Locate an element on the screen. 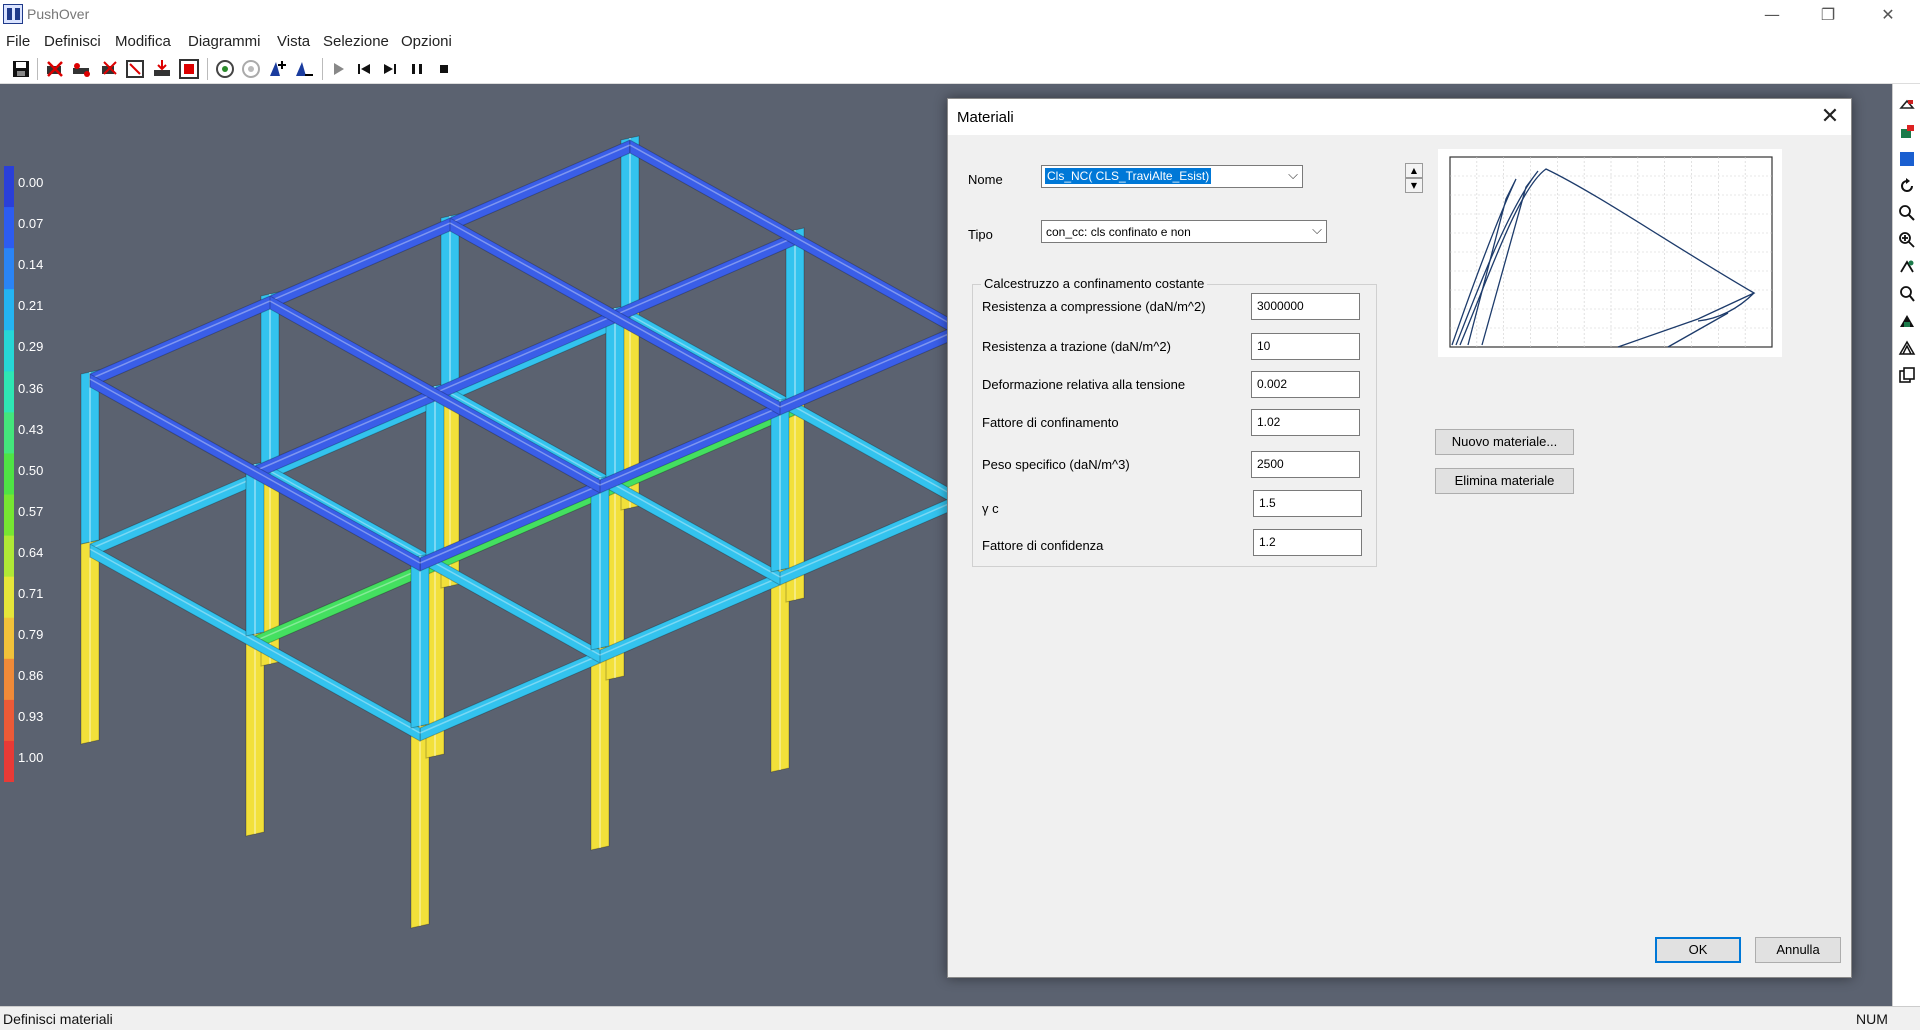 Image resolution: width=1920 pixels, height=1030 pixels. field-label: γ c is located at coordinates (990, 508).